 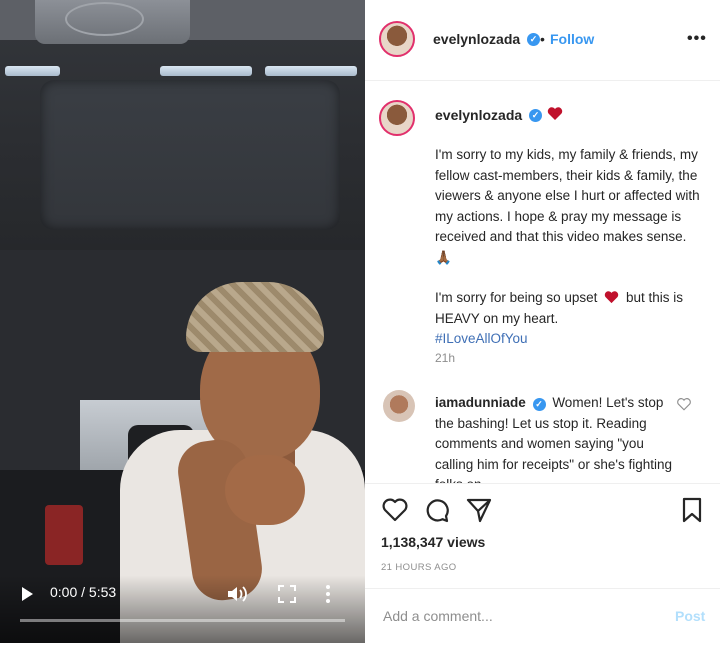 I want to click on post-button: Post, so click(x=690, y=616).